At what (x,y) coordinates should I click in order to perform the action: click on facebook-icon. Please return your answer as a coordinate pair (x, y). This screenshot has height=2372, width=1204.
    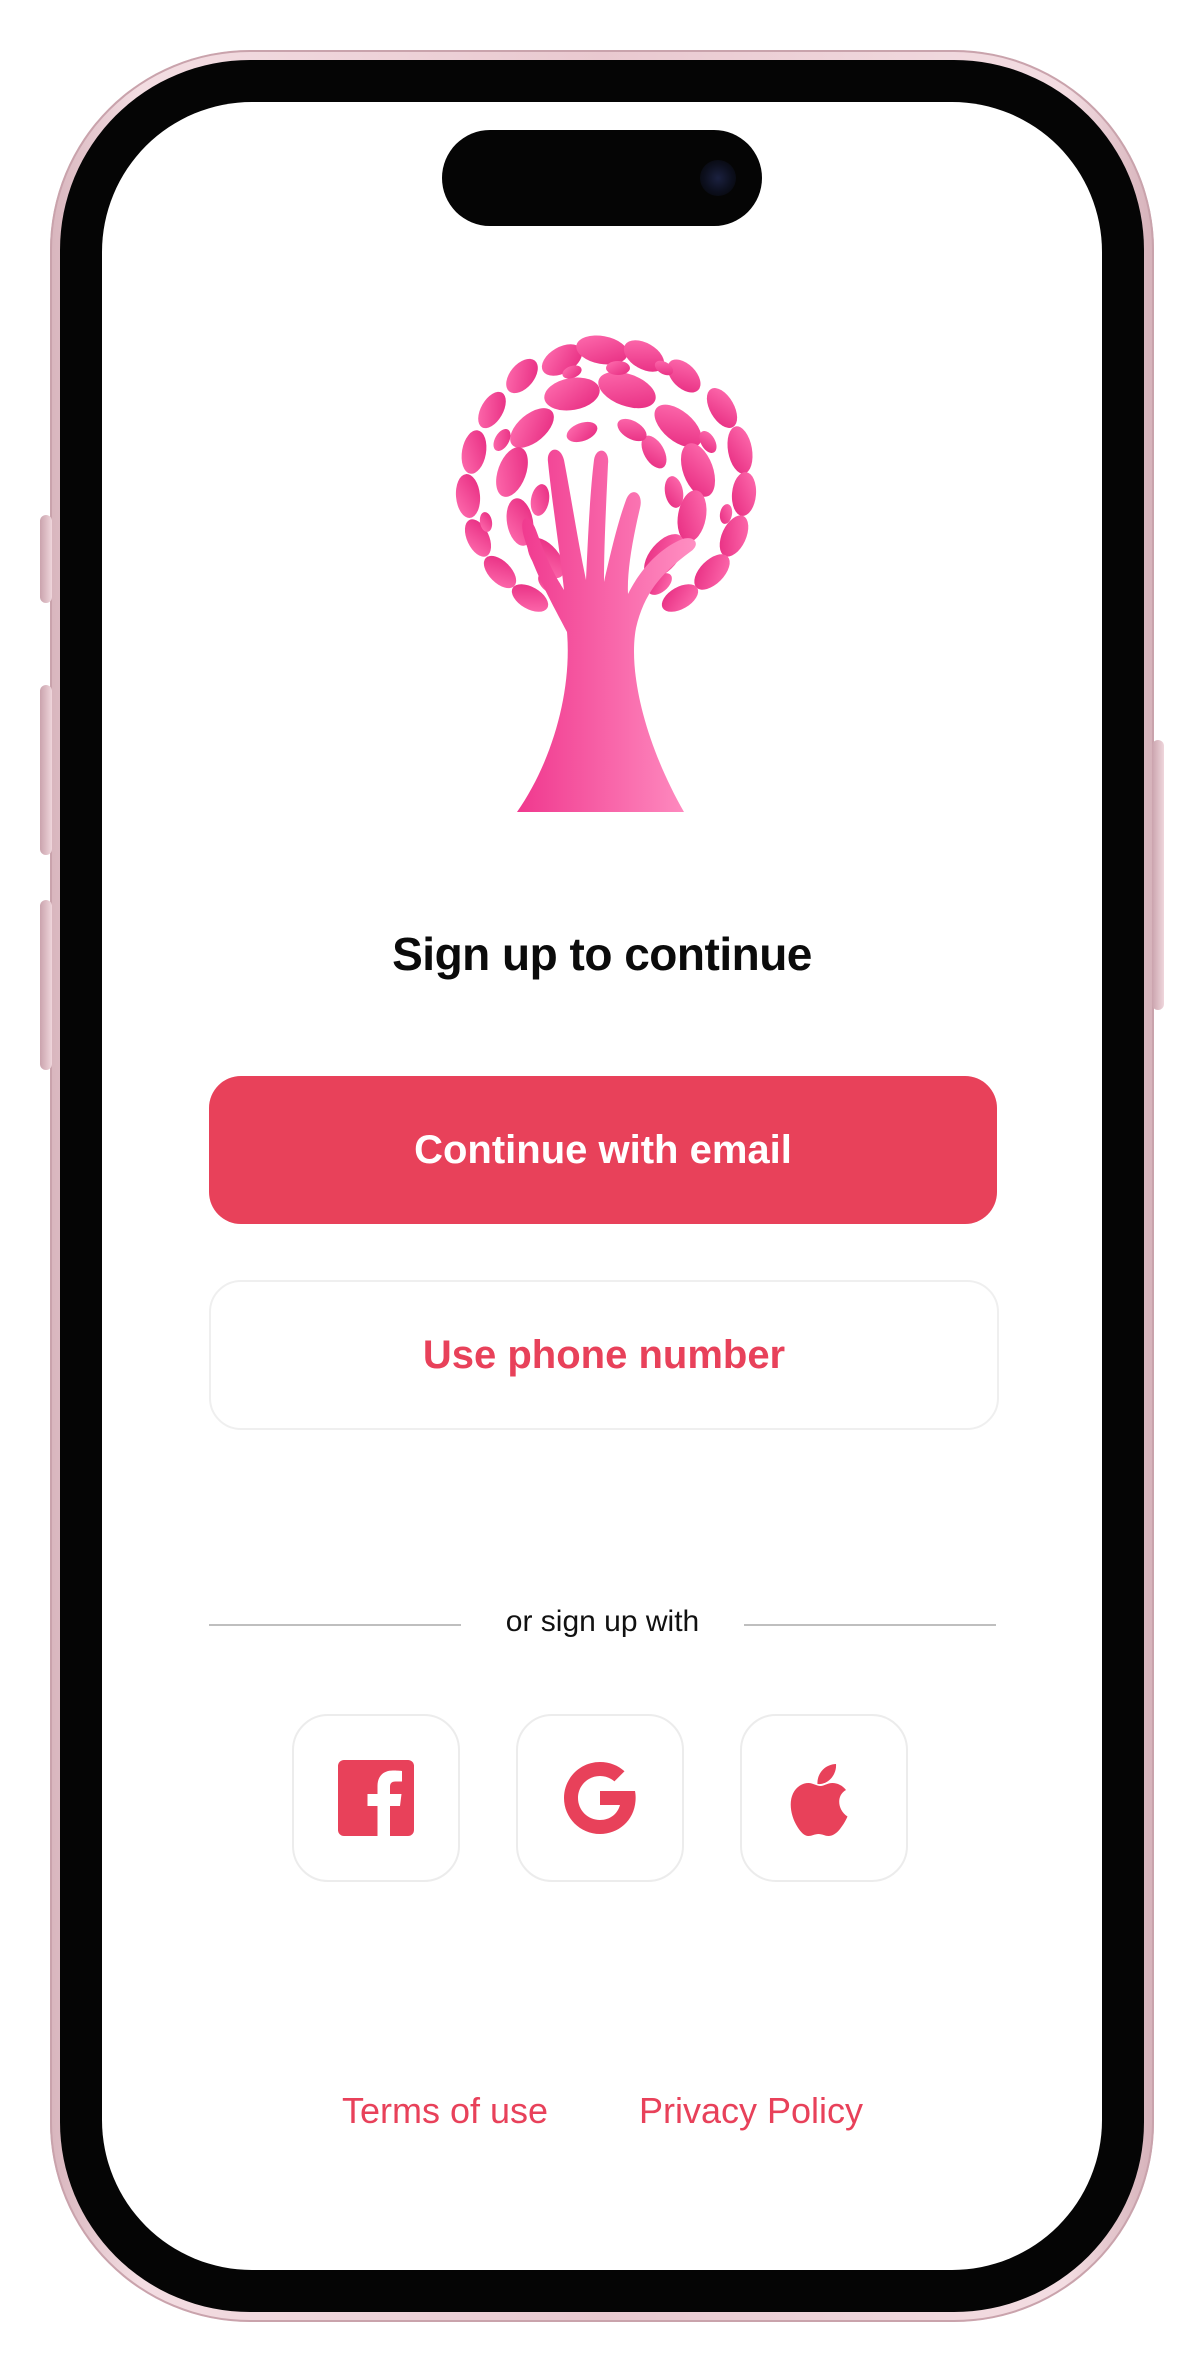
    Looking at the image, I should click on (376, 1798).